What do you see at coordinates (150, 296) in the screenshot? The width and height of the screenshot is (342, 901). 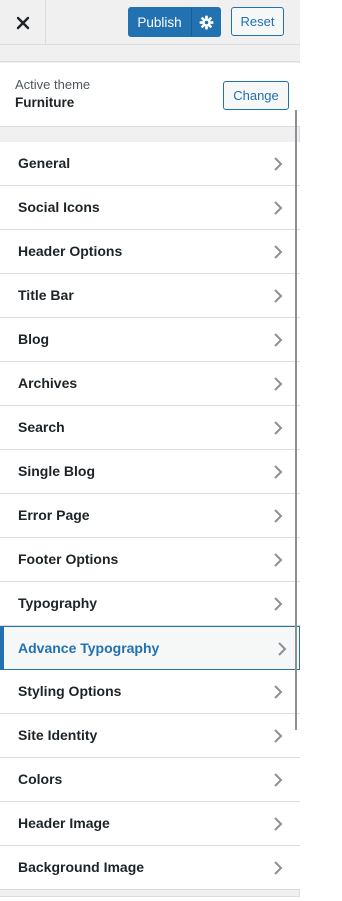 I see `menu-item-title-bar: Title Bar` at bounding box center [150, 296].